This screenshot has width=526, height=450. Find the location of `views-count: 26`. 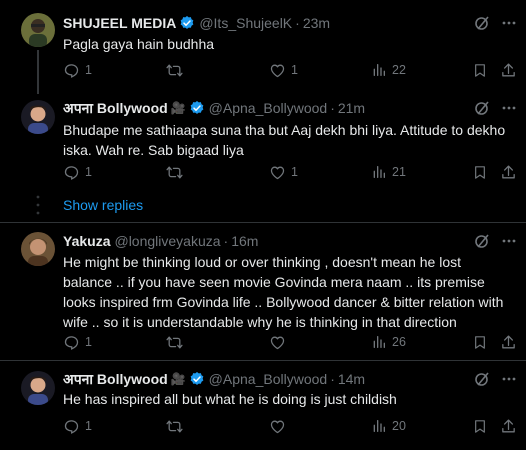

views-count: 26 is located at coordinates (399, 342).